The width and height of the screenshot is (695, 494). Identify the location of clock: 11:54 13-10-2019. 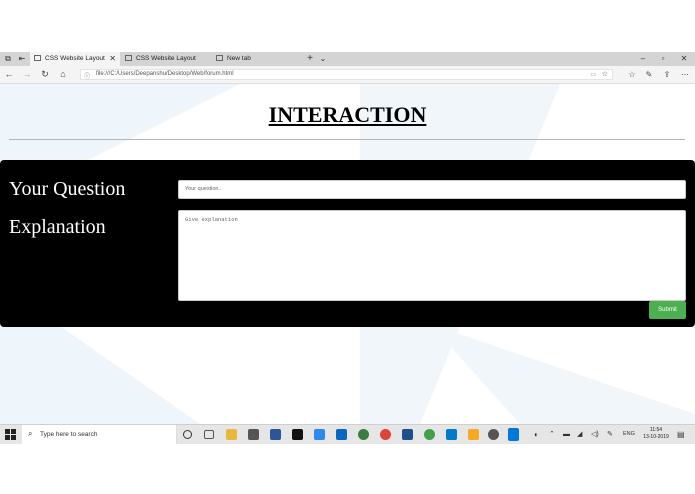
(656, 434).